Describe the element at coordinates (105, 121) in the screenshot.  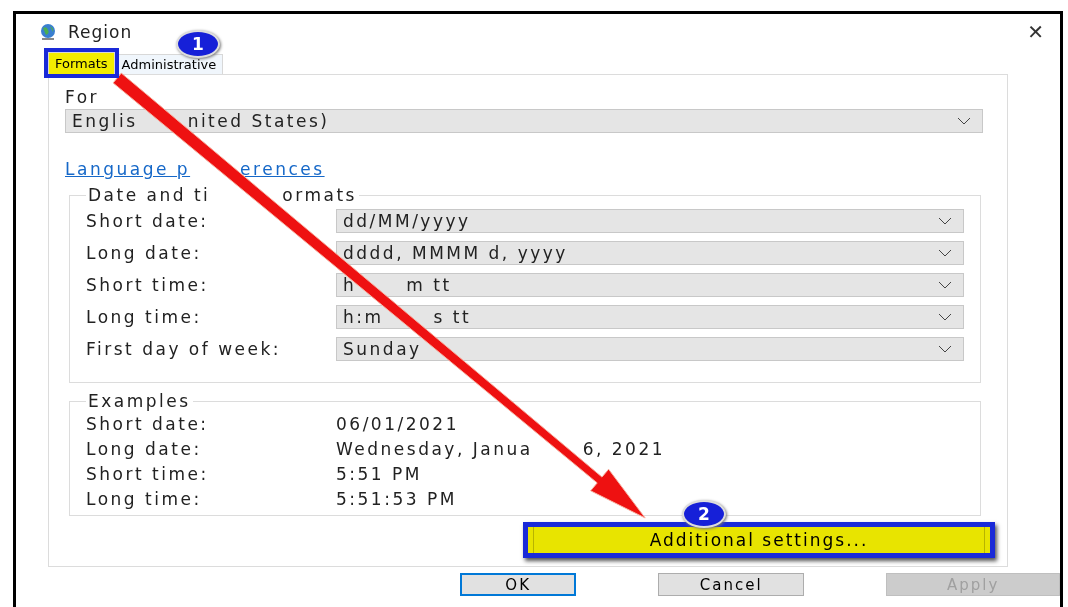
I see `dropdown-value: Englis` at that location.